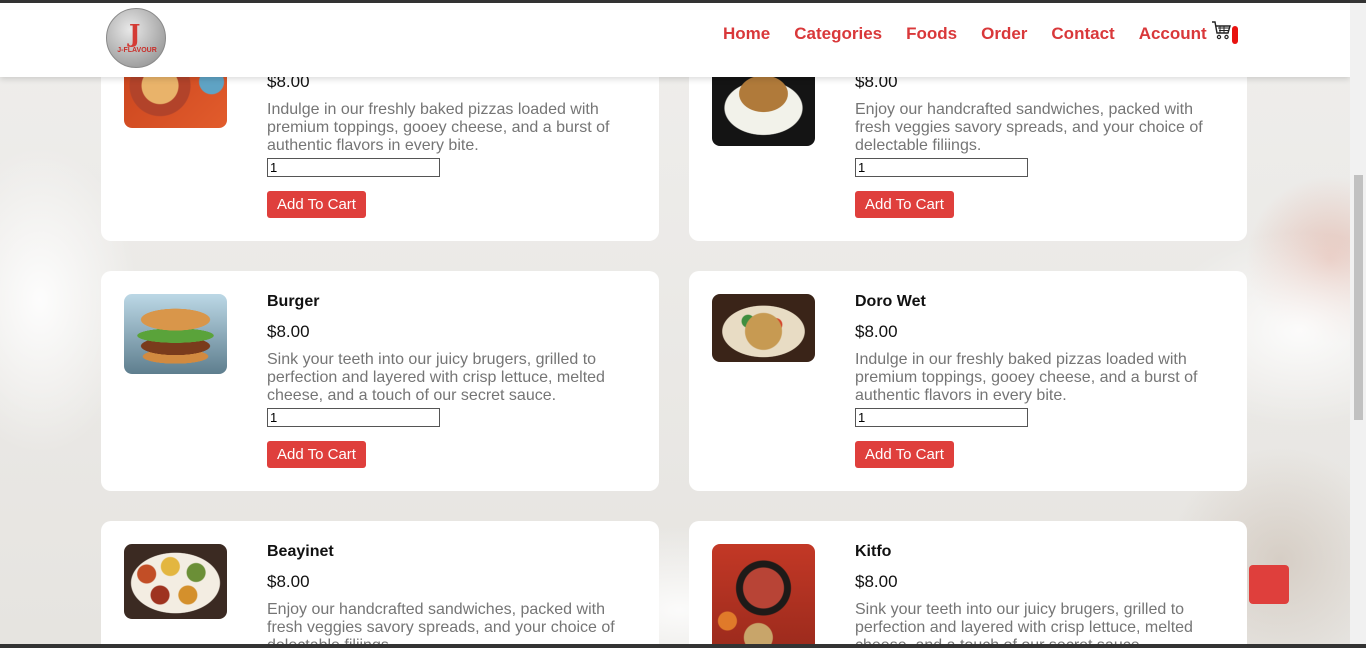 The image size is (1366, 648). I want to click on food-name: Beayinet, so click(300, 551).